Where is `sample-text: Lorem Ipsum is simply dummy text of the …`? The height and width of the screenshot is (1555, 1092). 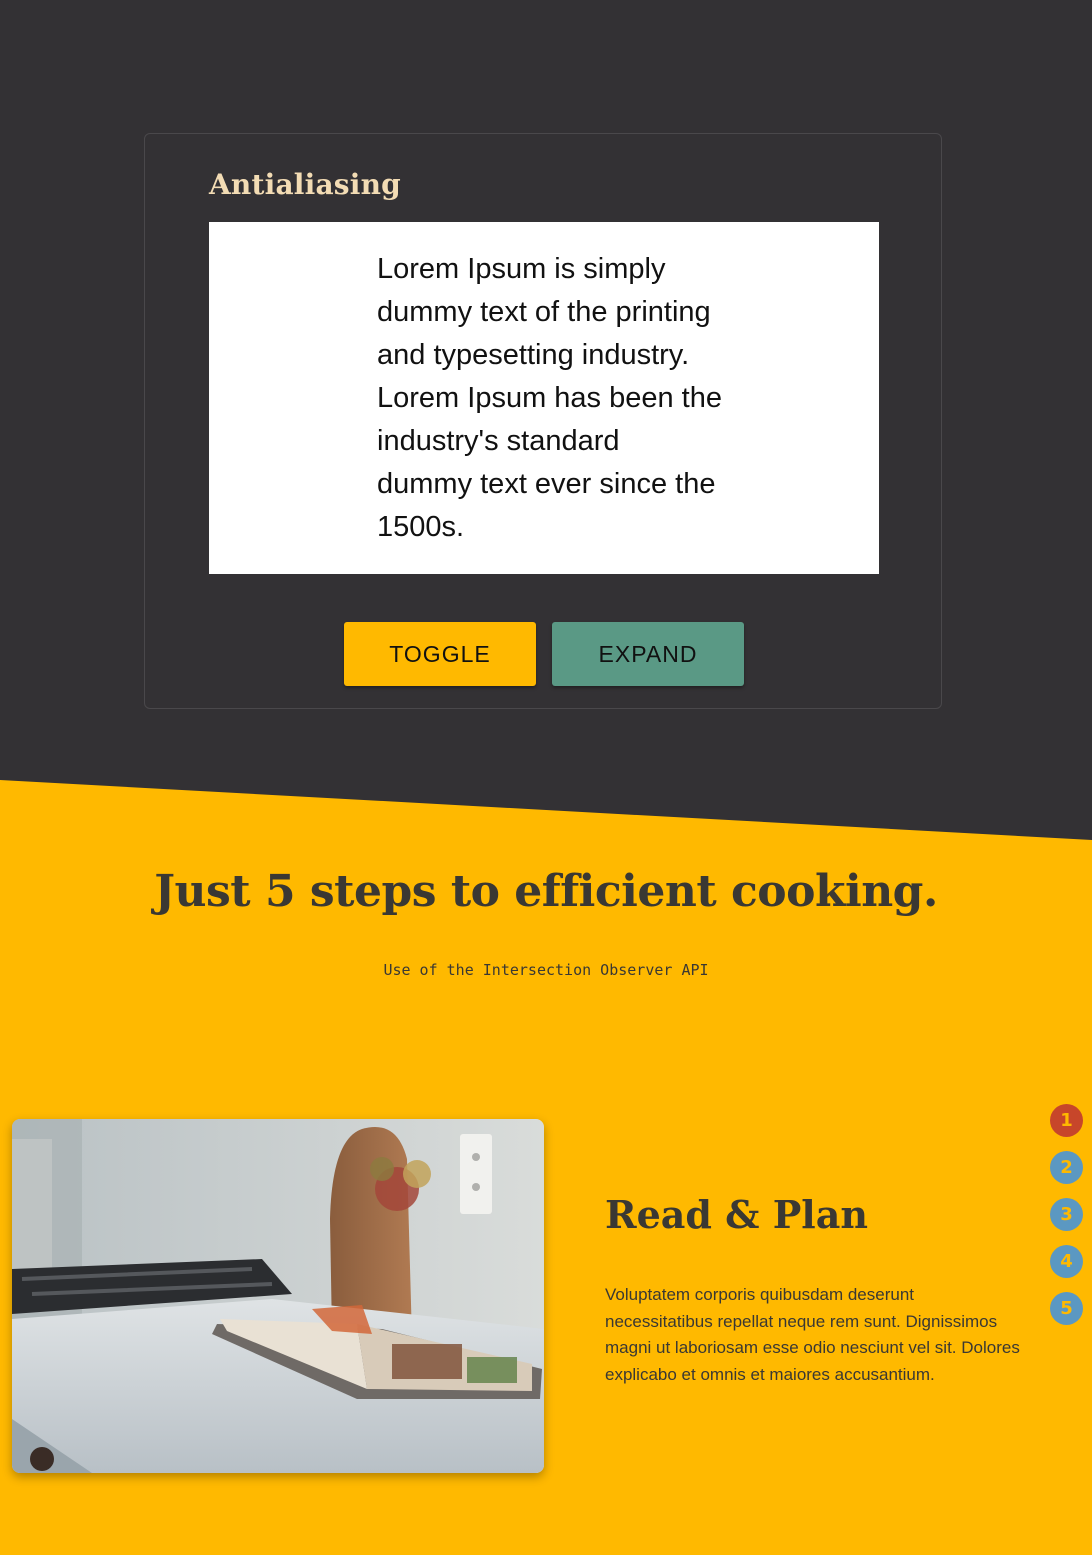 sample-text: Lorem Ipsum is simply dummy text of the … is located at coordinates (549, 398).